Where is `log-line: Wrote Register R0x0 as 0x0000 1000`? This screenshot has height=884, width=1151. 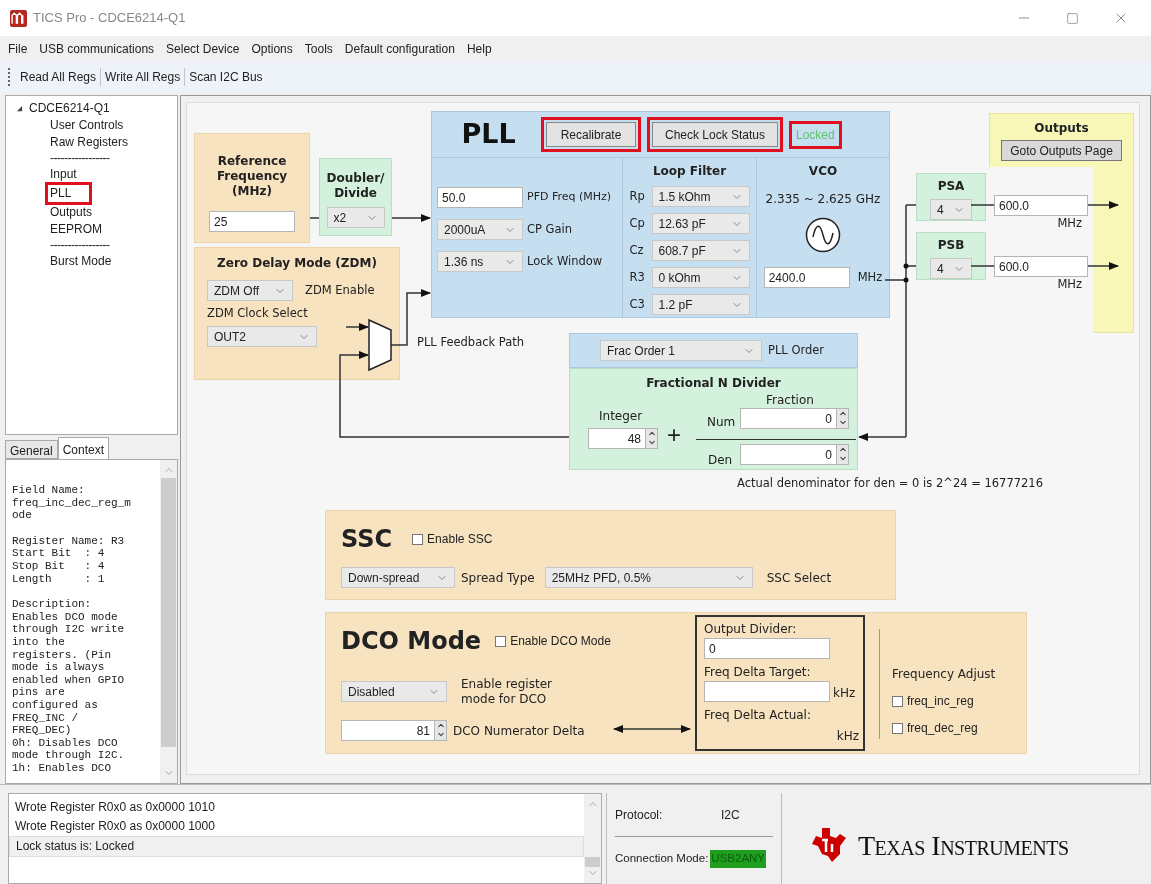
log-line: Wrote Register R0x0 as 0x0000 1000 is located at coordinates (296, 826).